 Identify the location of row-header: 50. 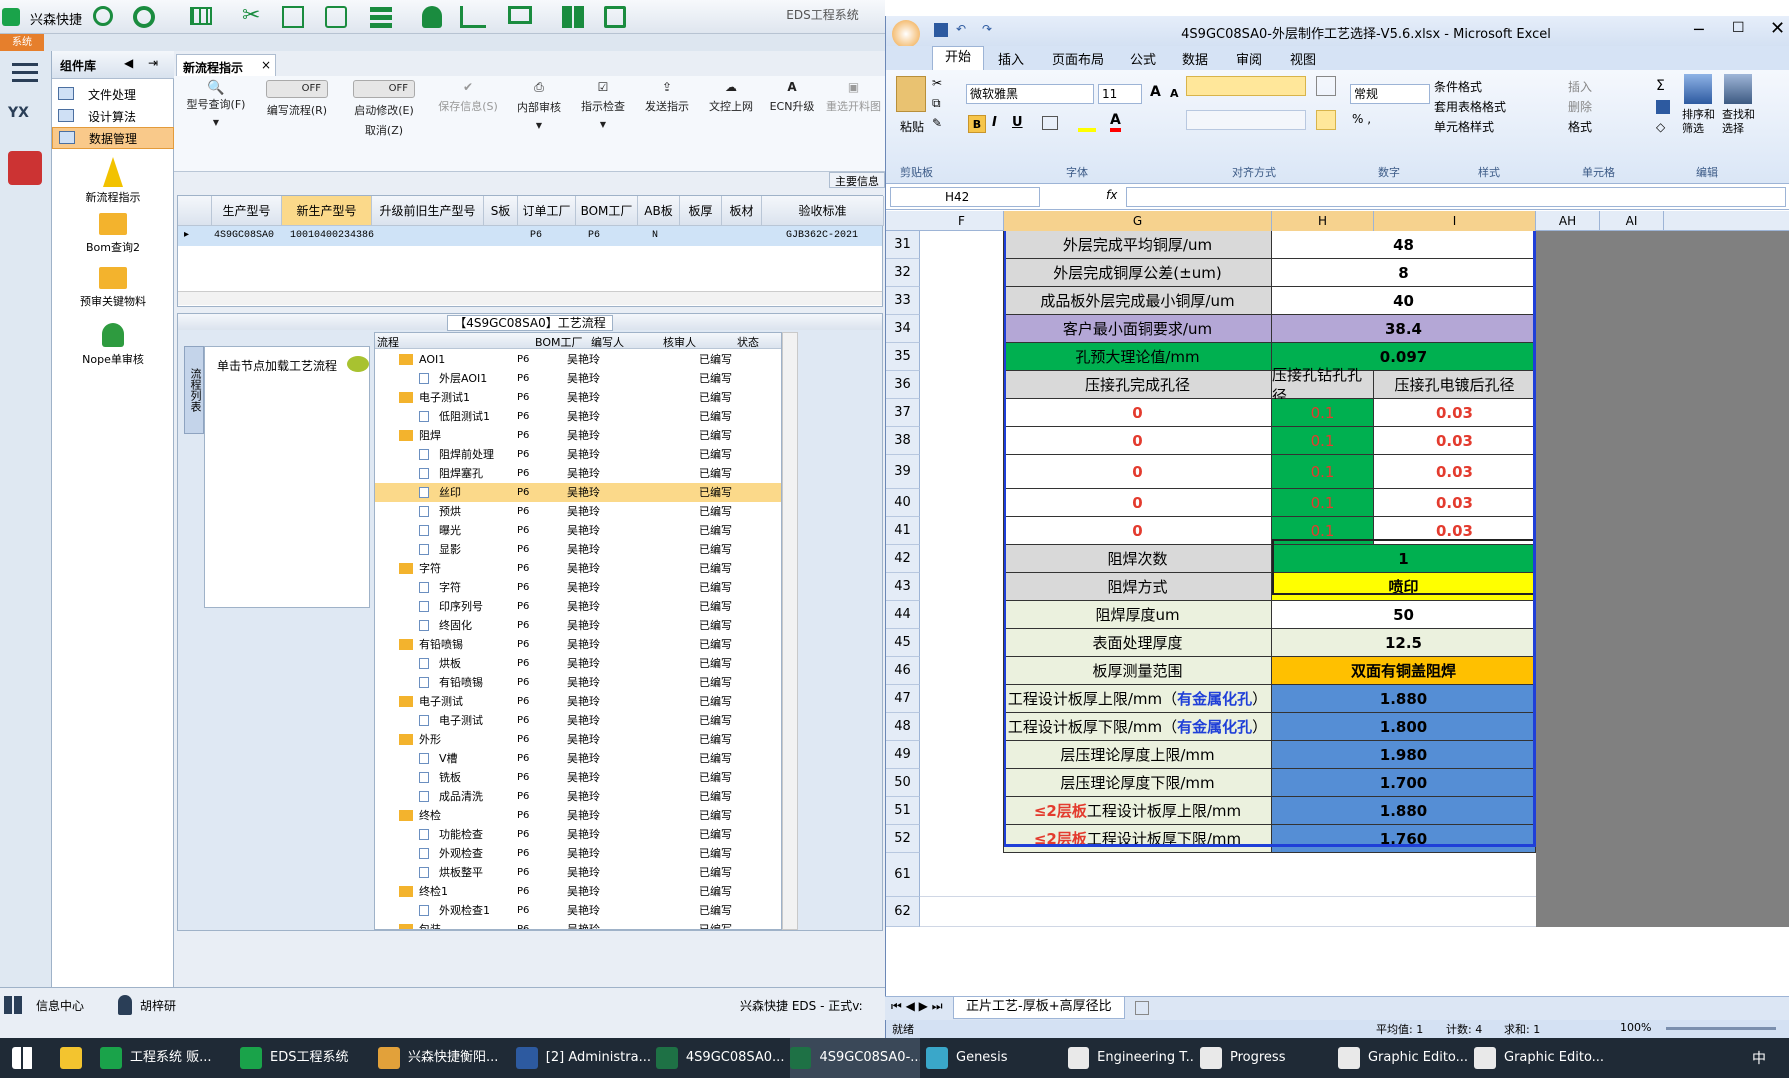
(903, 783).